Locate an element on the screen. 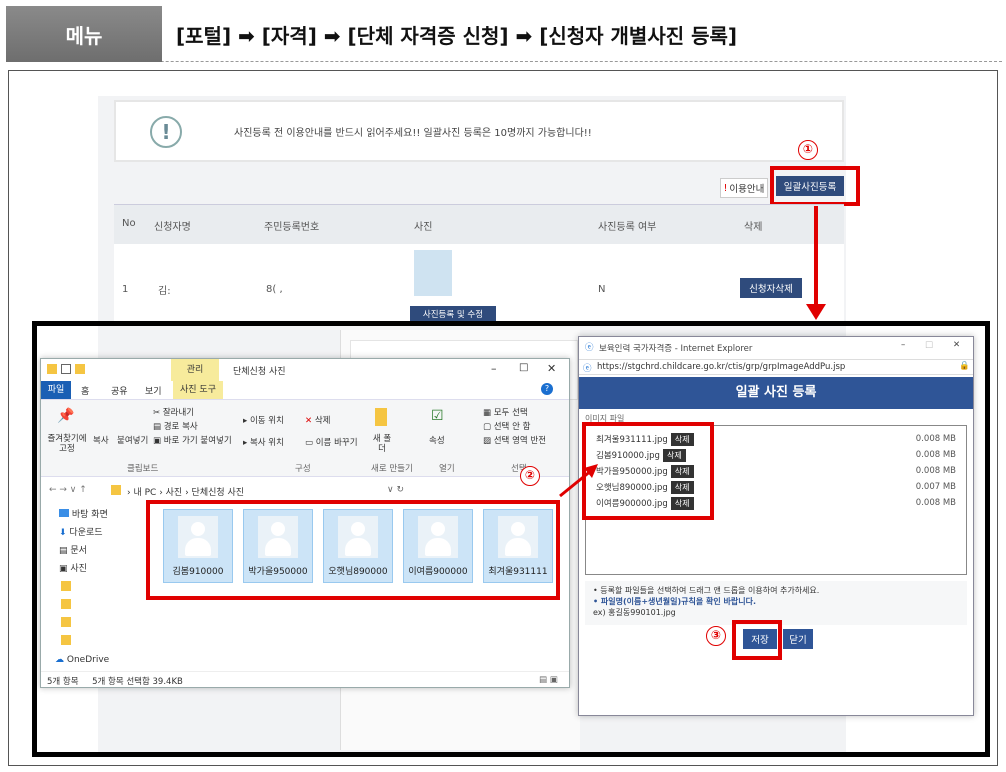  sidebar-label: 문서 is located at coordinates (78, 551).